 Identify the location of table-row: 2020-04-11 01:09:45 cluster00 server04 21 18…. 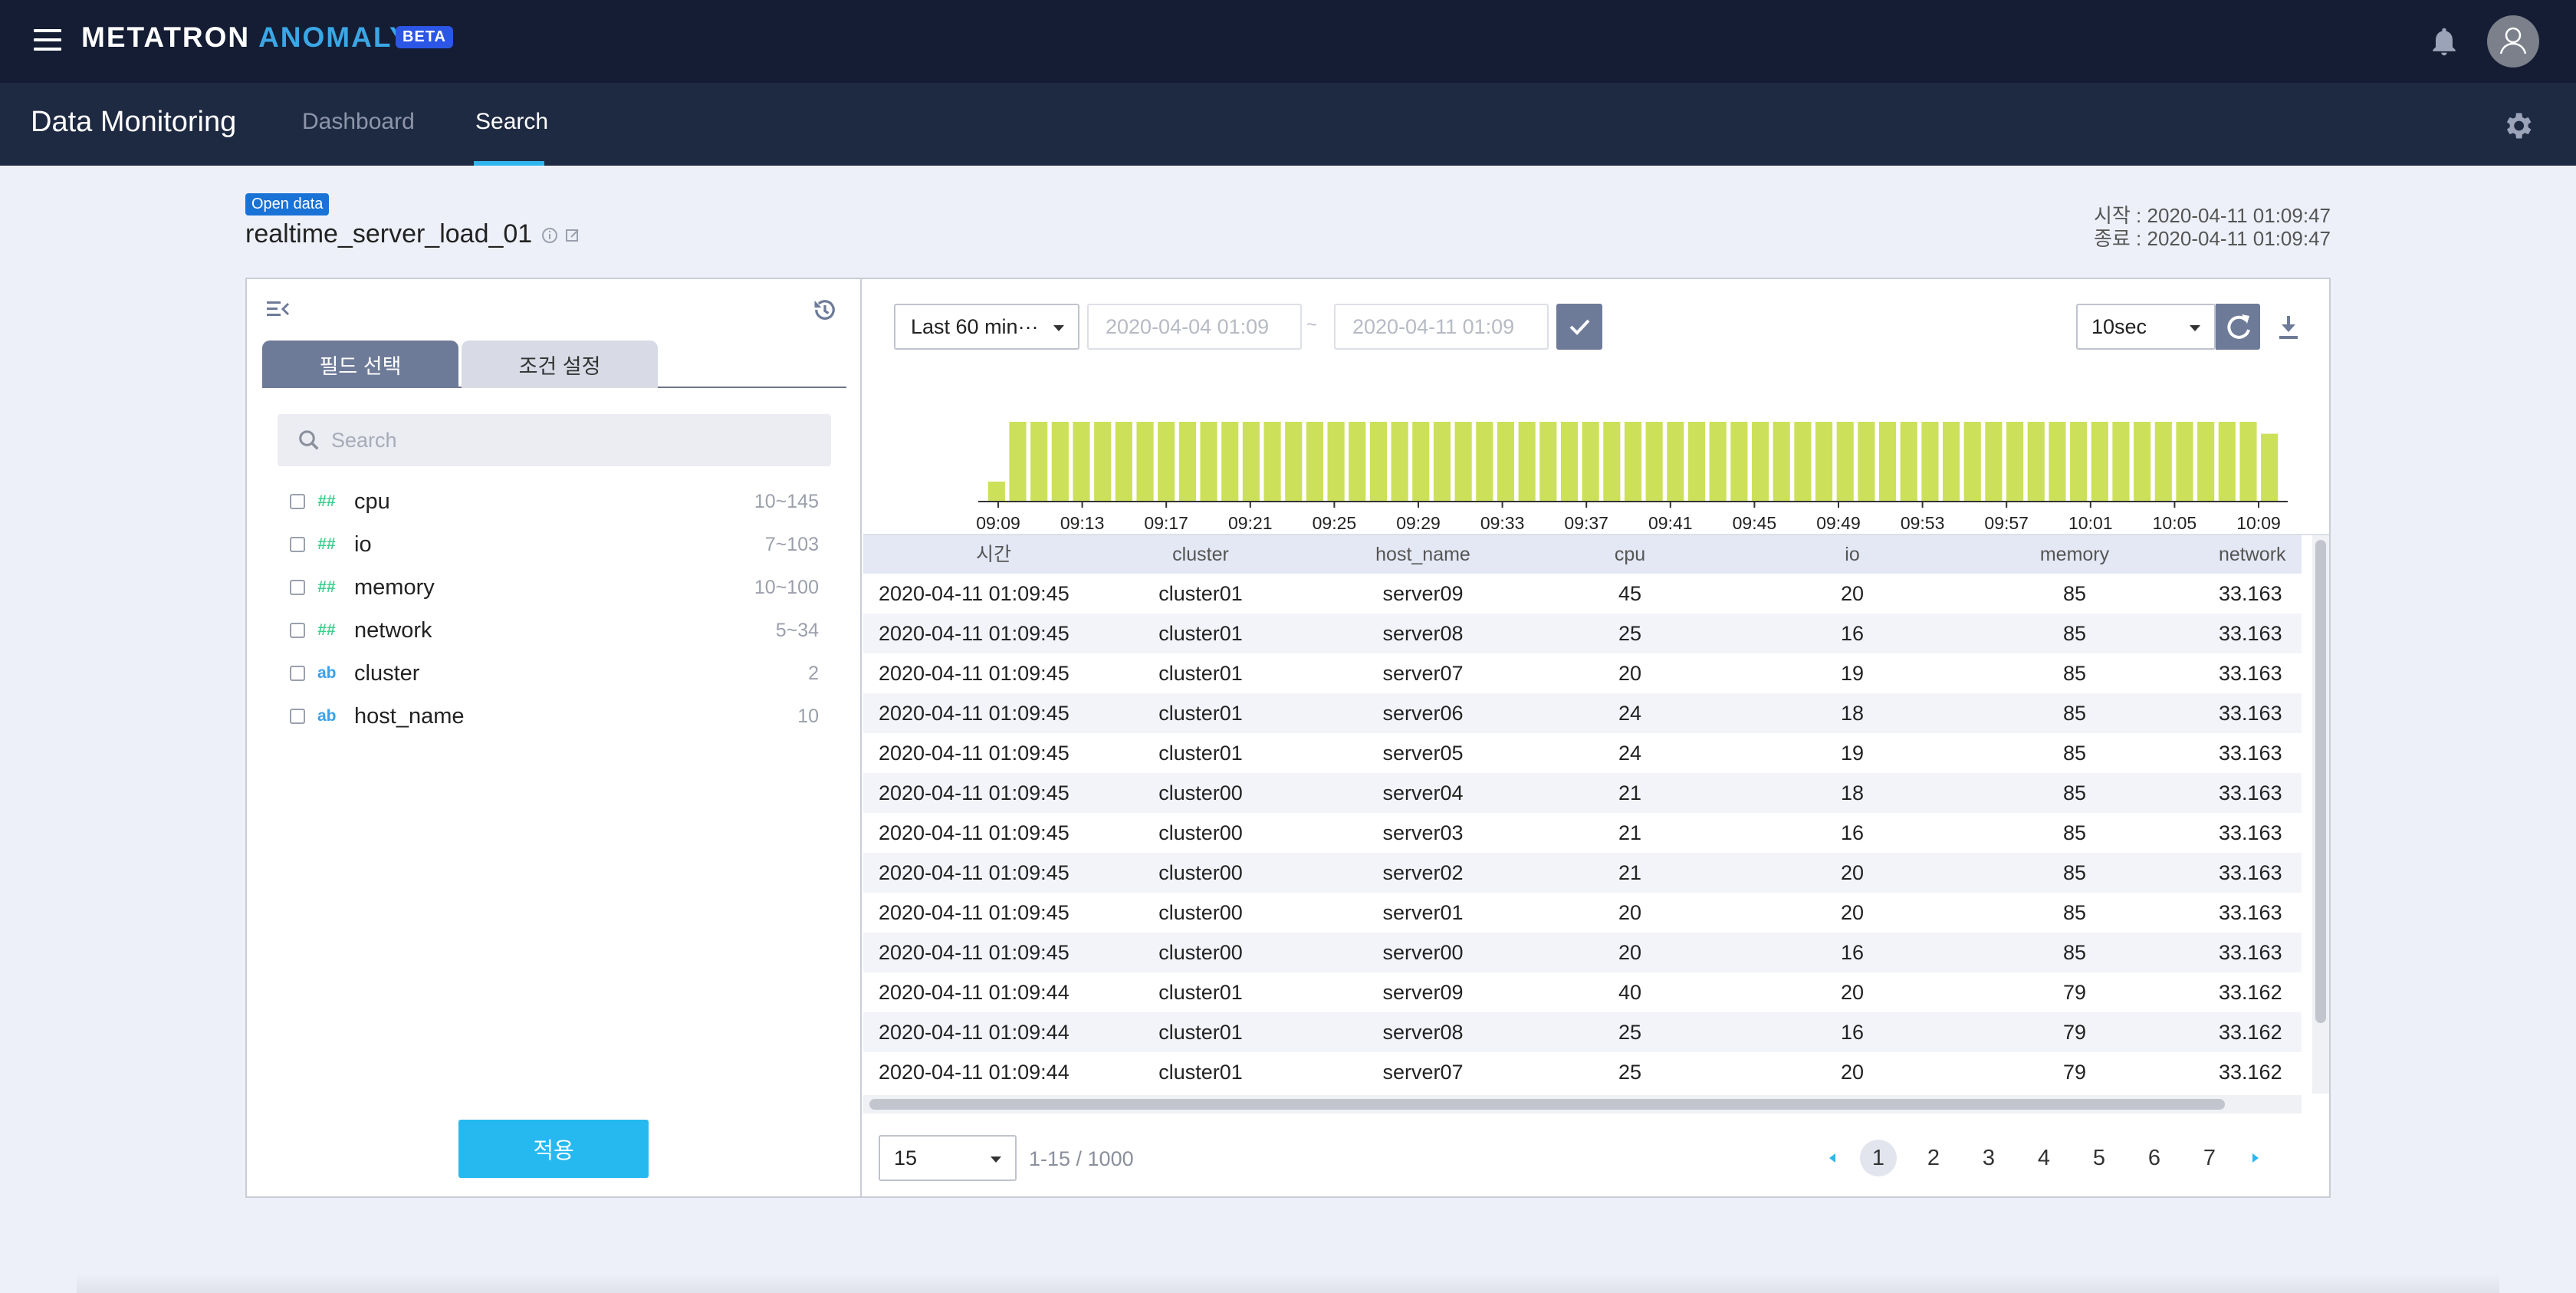
(1582, 793).